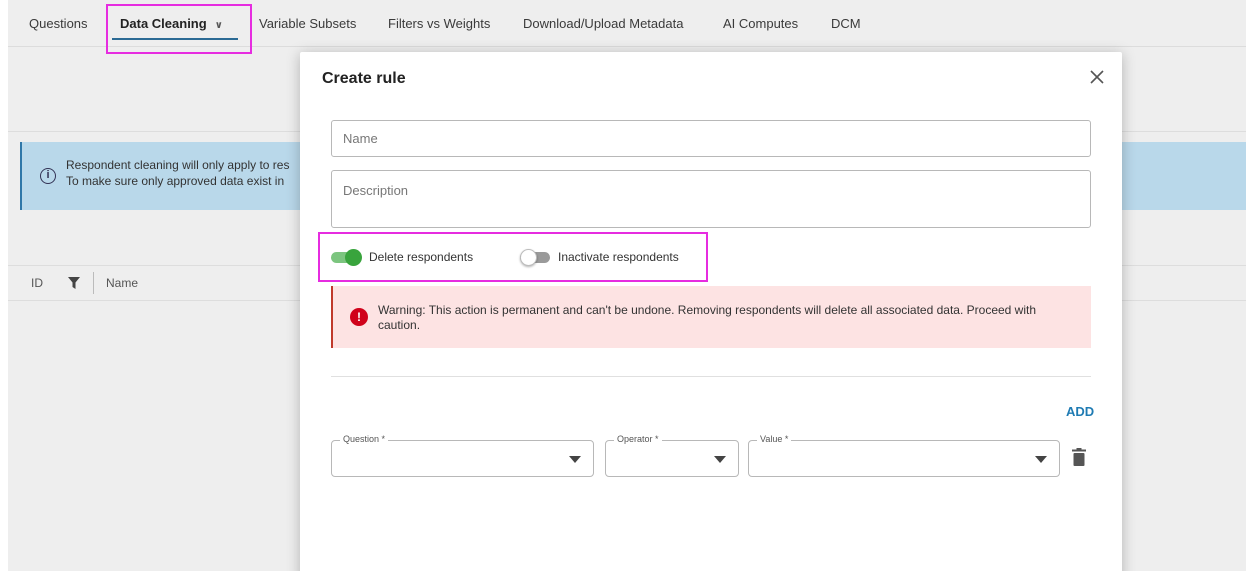  What do you see at coordinates (421, 257) in the screenshot?
I see `delete-respondents-label: Delete respondents` at bounding box center [421, 257].